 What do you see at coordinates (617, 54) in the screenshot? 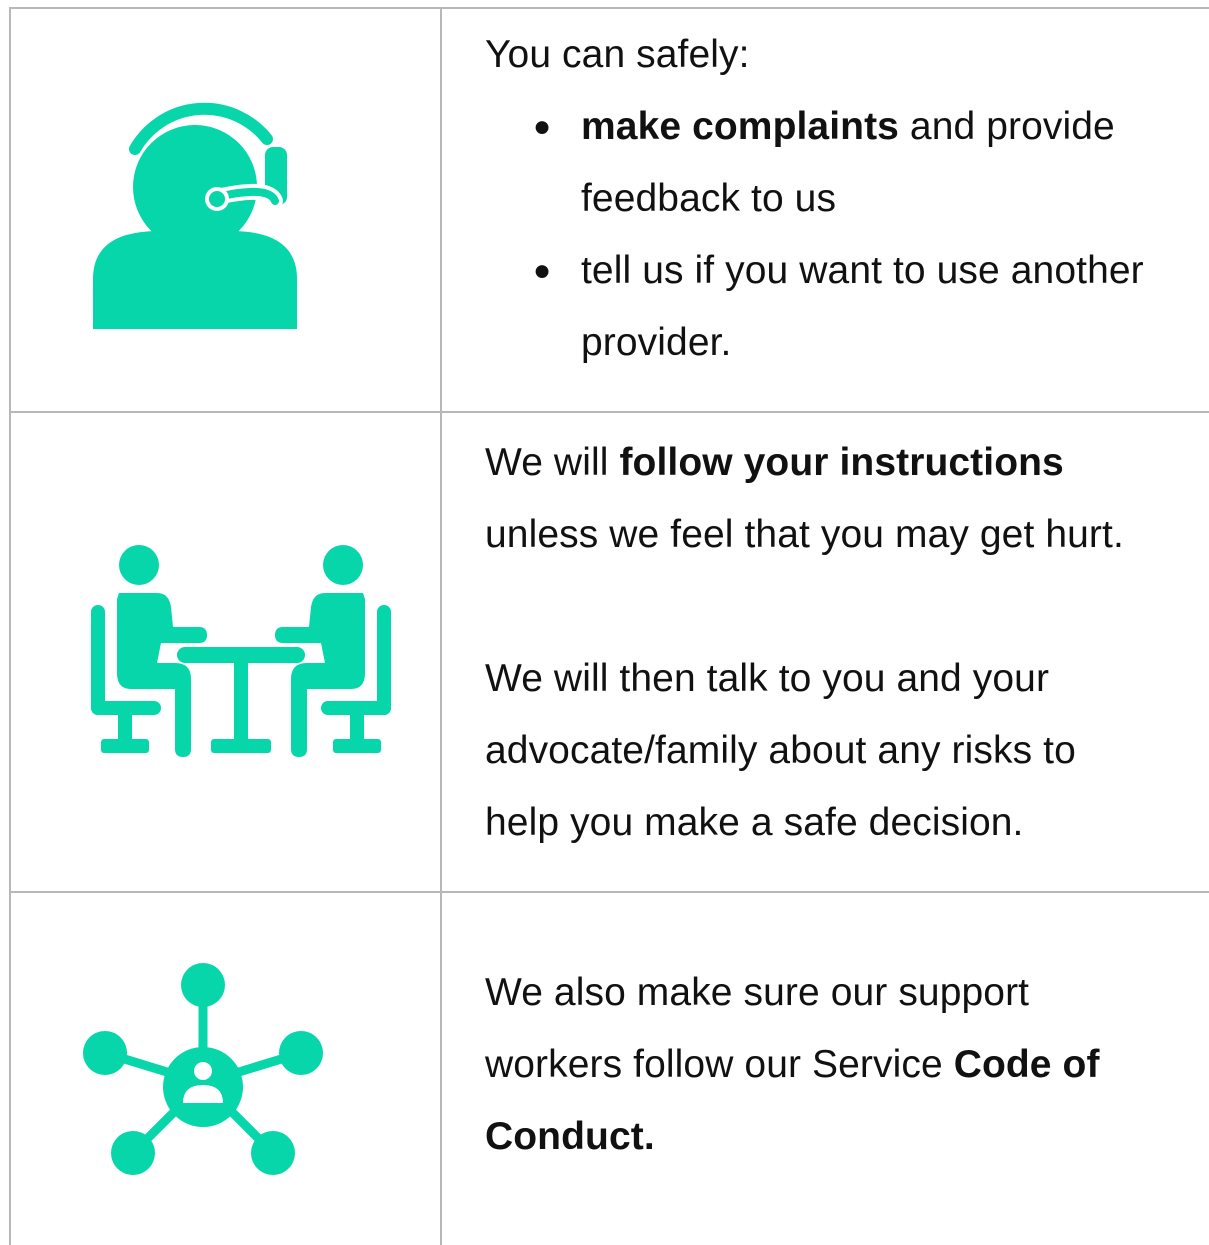
I see `intro-text: You can safely:` at bounding box center [617, 54].